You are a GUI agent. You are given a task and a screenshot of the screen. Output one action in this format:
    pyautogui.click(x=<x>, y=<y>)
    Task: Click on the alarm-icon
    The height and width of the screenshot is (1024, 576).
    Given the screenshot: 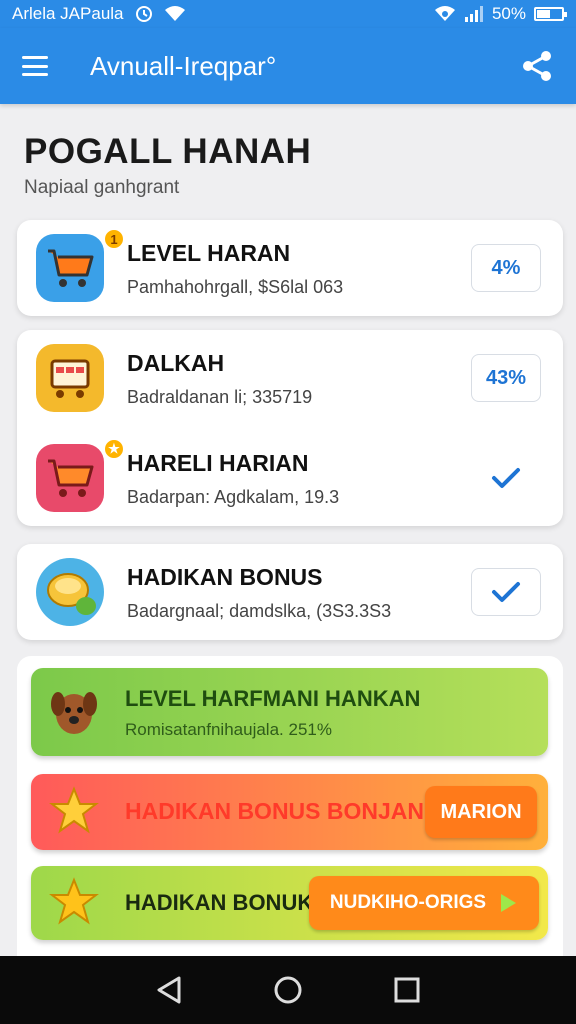 What is the action you would take?
    pyautogui.click(x=143, y=14)
    